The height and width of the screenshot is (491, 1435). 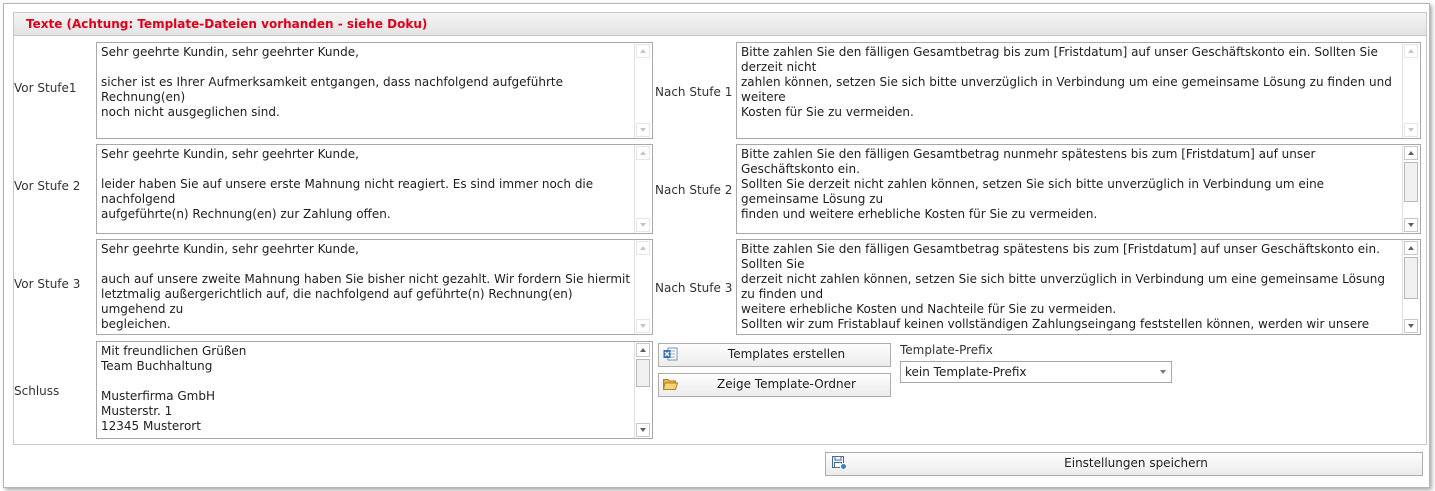 What do you see at coordinates (966, 372) in the screenshot?
I see `template-prefix-value: kein Template-Prefix` at bounding box center [966, 372].